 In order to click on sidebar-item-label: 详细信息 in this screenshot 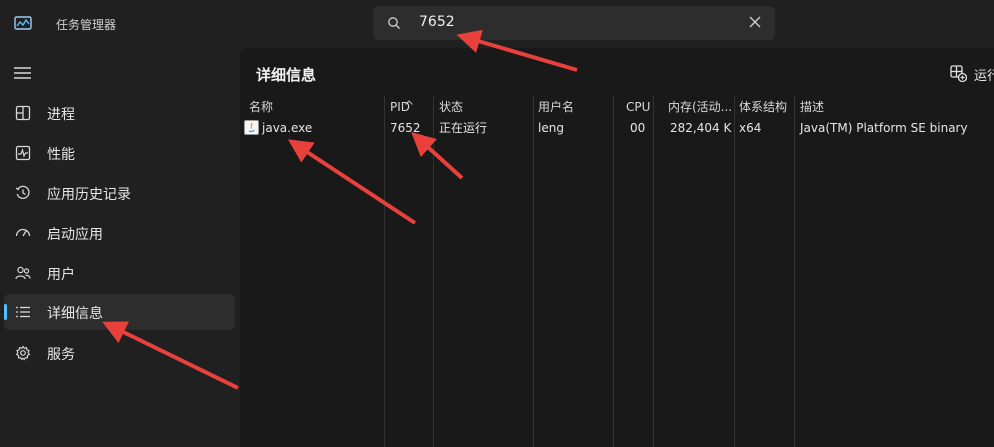, I will do `click(75, 314)`.